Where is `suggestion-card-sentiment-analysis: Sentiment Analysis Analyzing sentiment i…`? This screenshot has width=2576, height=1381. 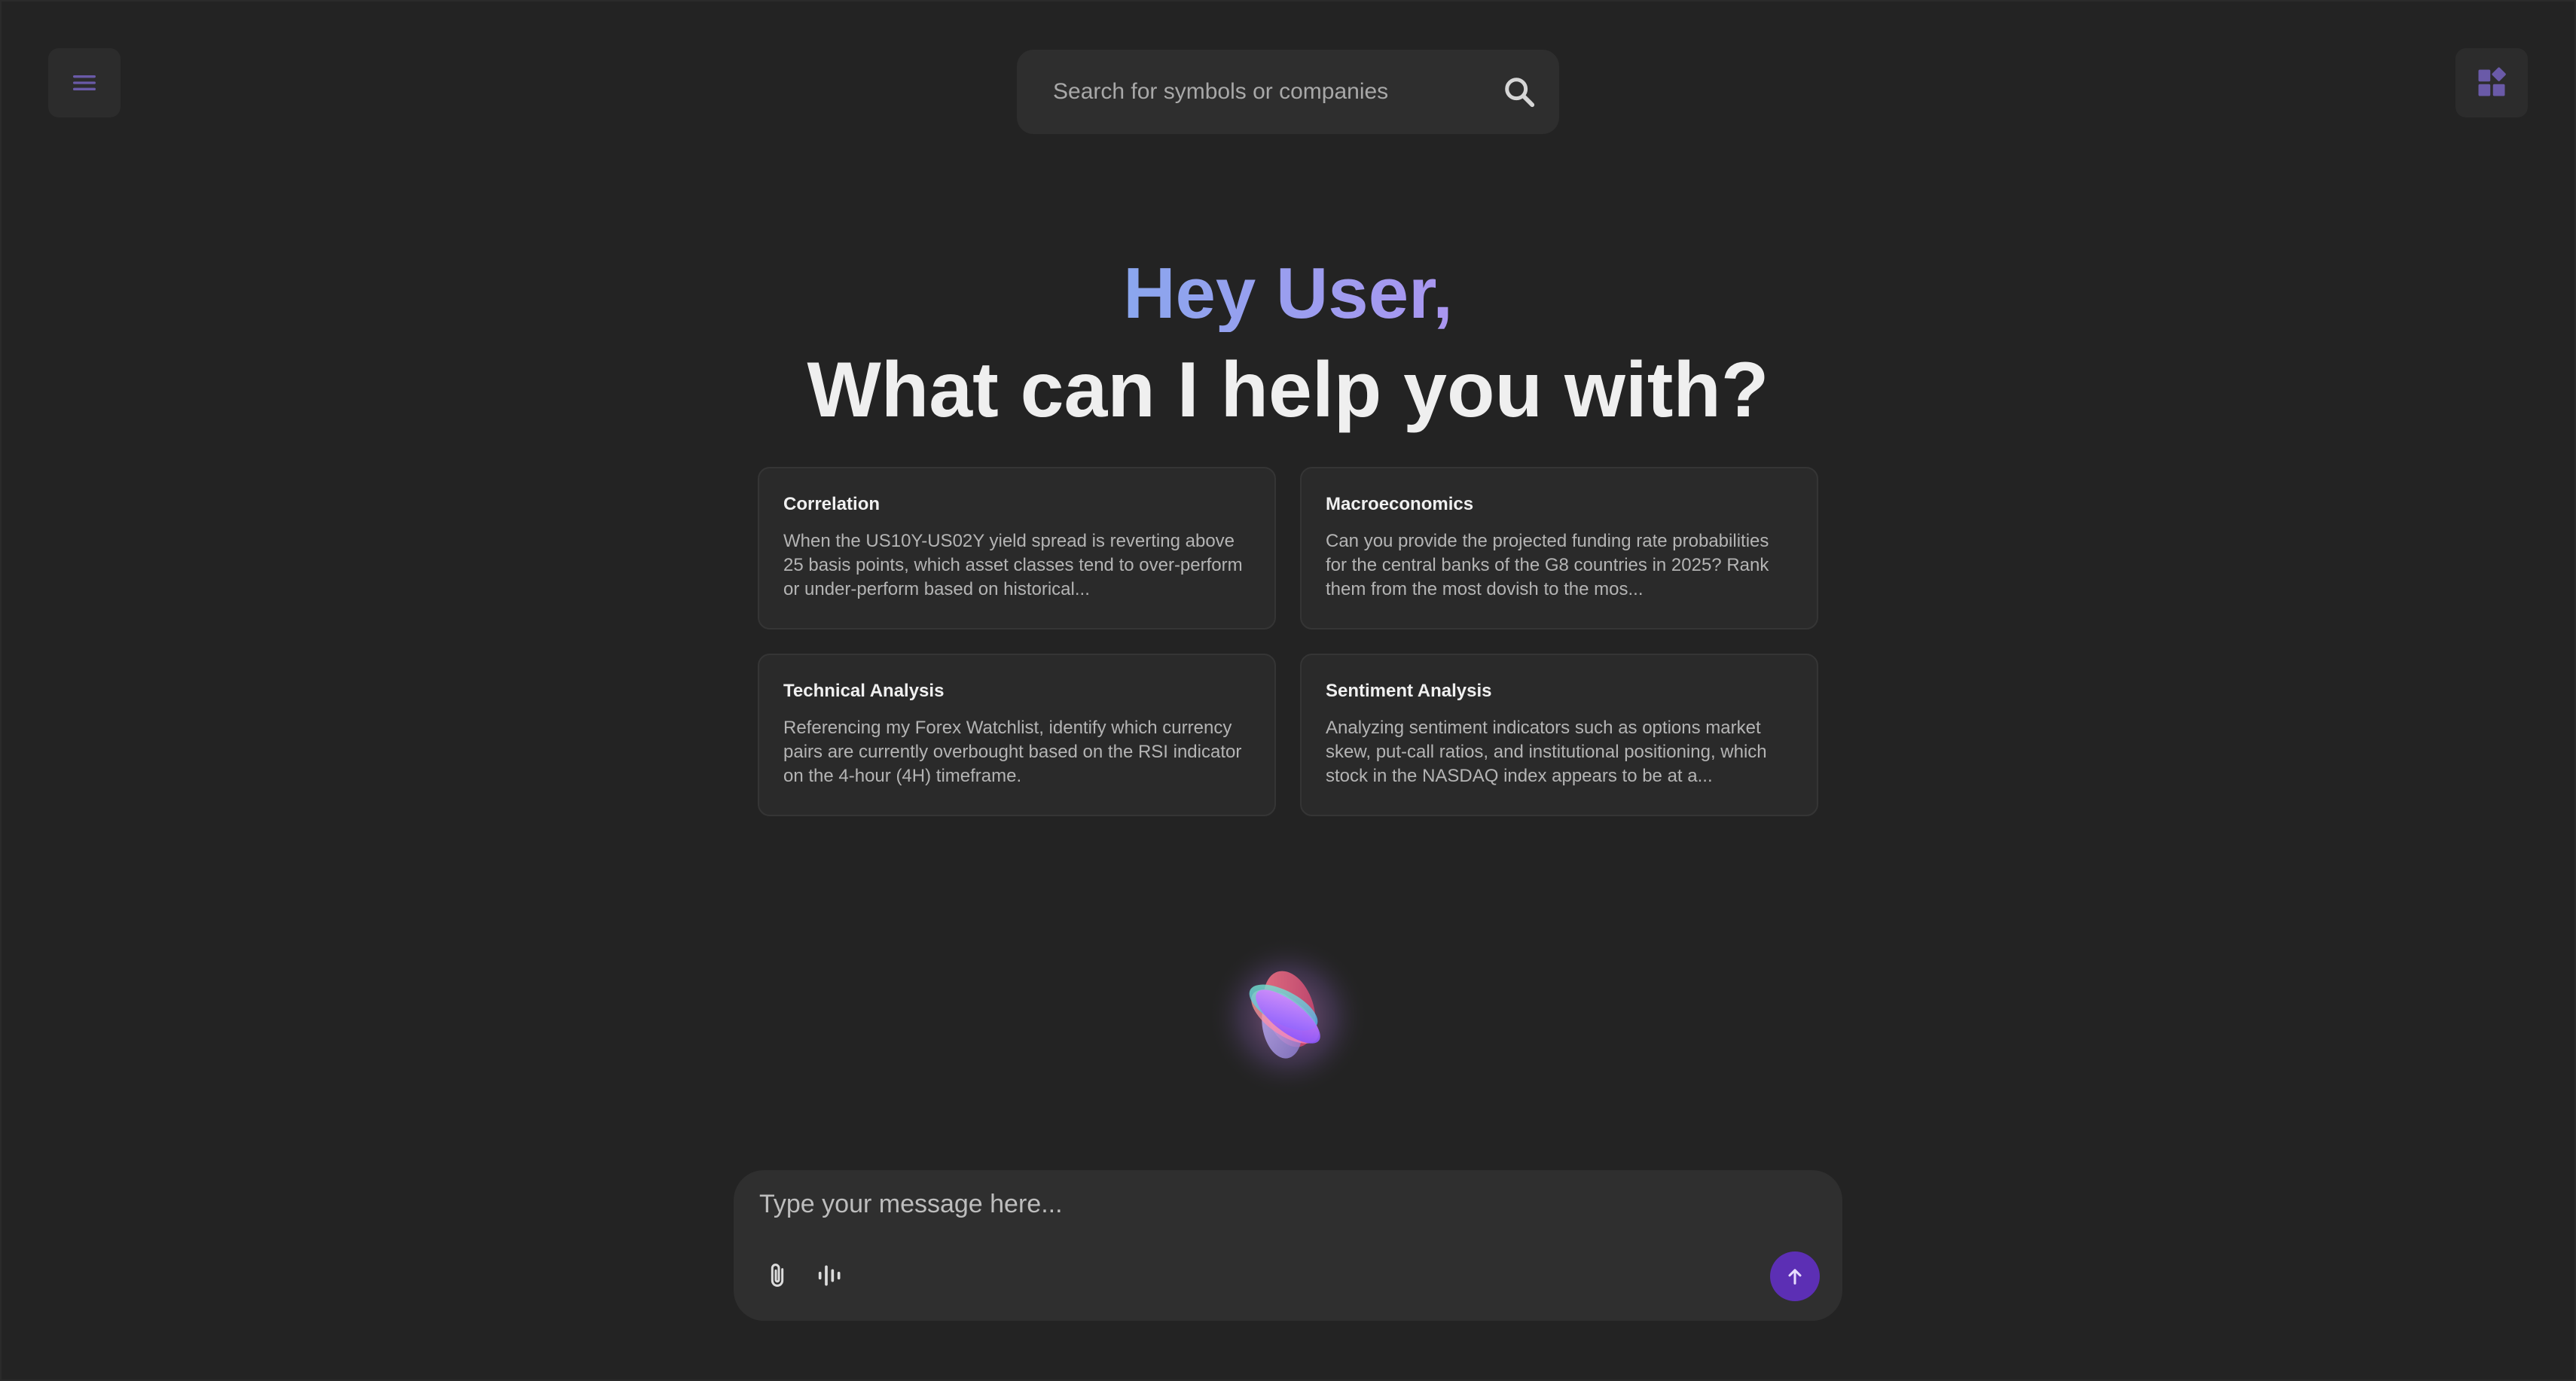
suggestion-card-sentiment-analysis: Sentiment Analysis Analyzing sentiment i… is located at coordinates (1559, 735).